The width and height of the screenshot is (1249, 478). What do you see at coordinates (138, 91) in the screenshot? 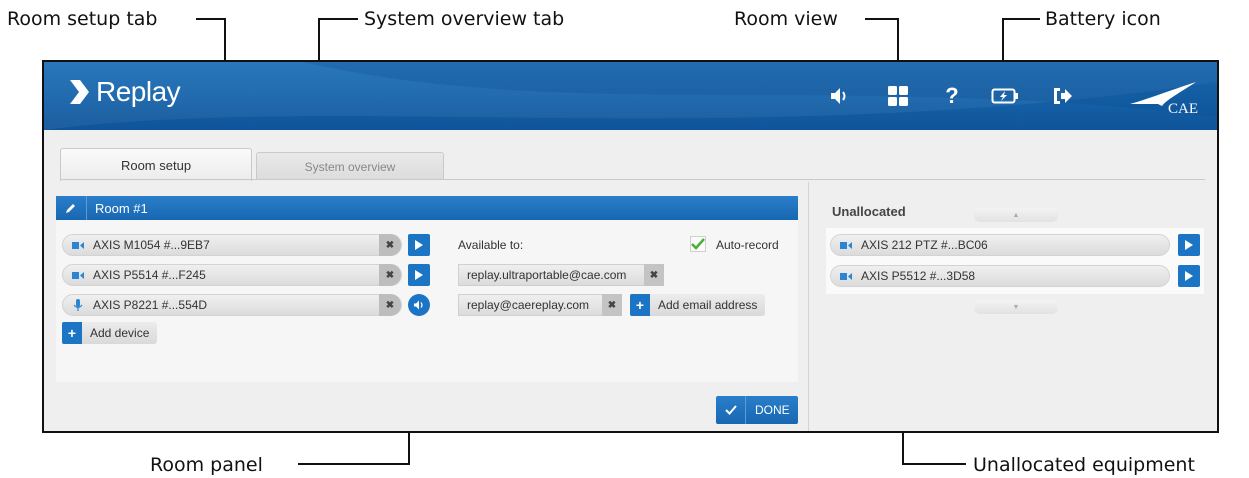
I see `logo-text: Replay` at bounding box center [138, 91].